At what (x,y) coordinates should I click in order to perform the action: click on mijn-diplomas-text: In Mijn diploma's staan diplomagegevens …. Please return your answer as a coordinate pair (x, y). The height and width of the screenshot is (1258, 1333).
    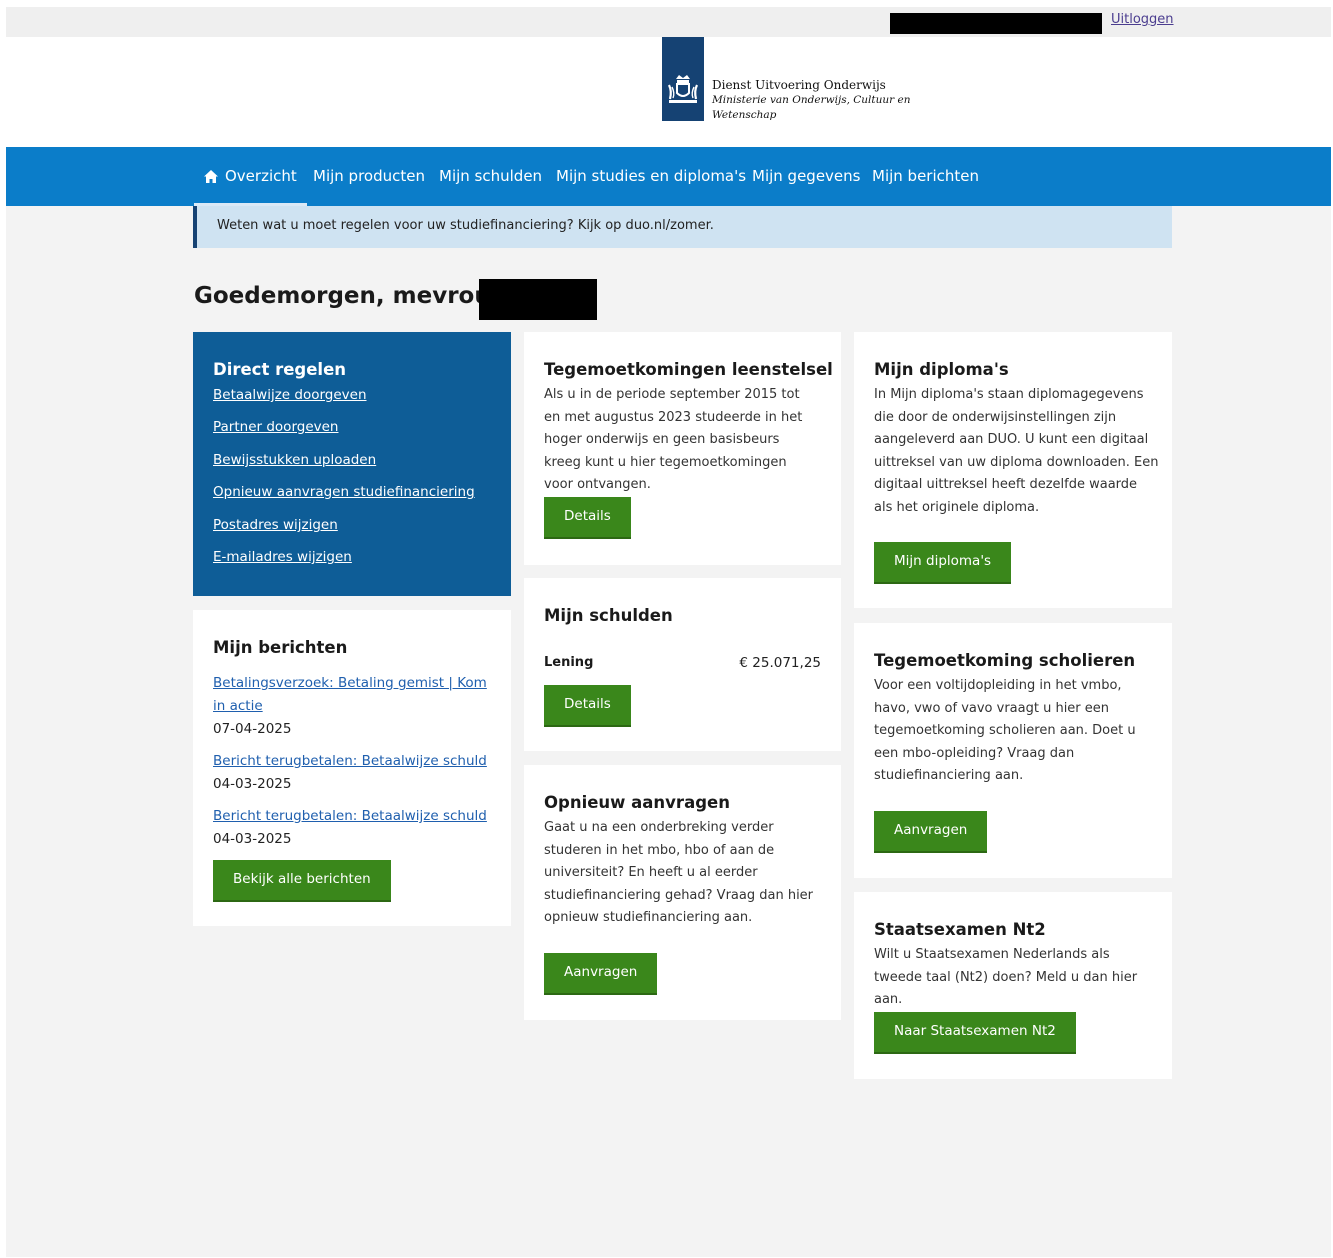
    Looking at the image, I should click on (1016, 451).